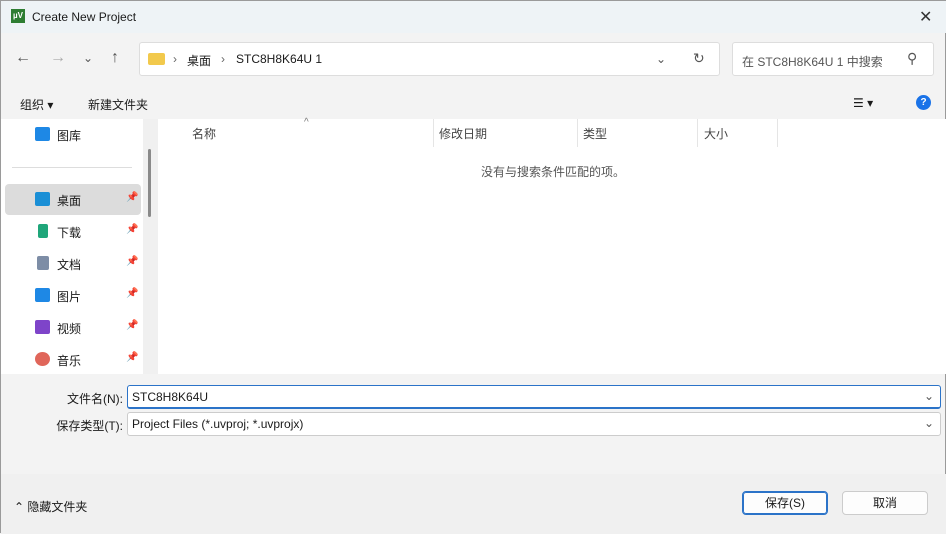 Image resolution: width=946 pixels, height=534 pixels. I want to click on search-input: 在 STC8H8K64U 1 中搜索 ⚲, so click(833, 59).